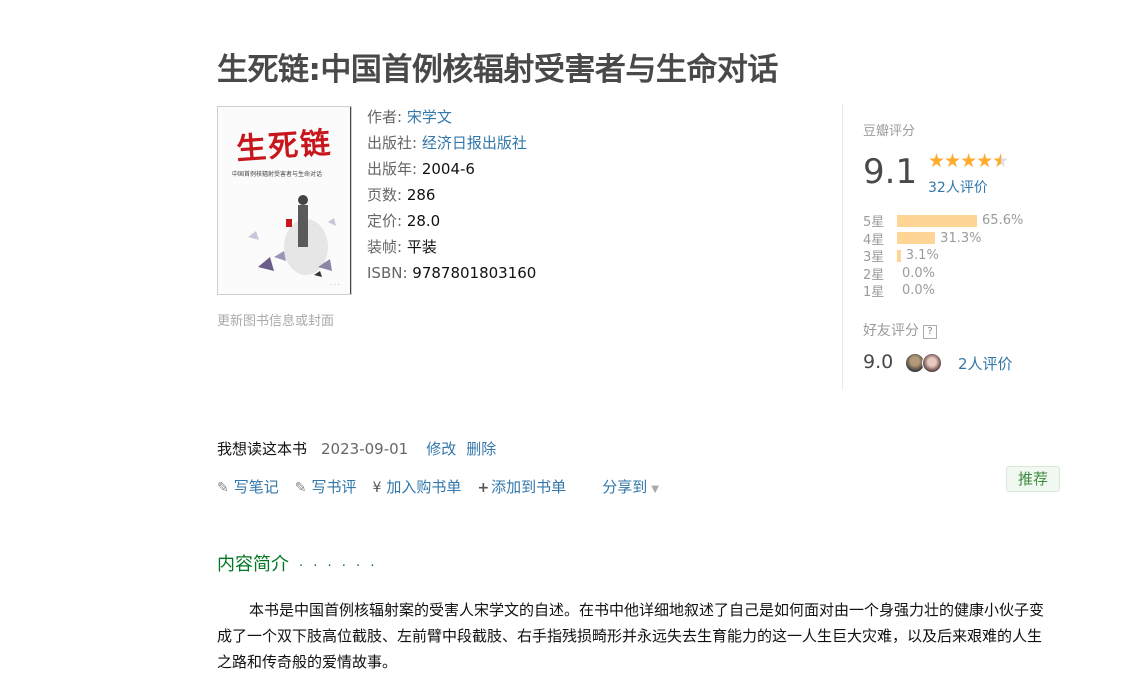 Image resolution: width=1134 pixels, height=680 pixels. What do you see at coordinates (874, 240) in the screenshot?
I see `rating-bar-label: 4星` at bounding box center [874, 240].